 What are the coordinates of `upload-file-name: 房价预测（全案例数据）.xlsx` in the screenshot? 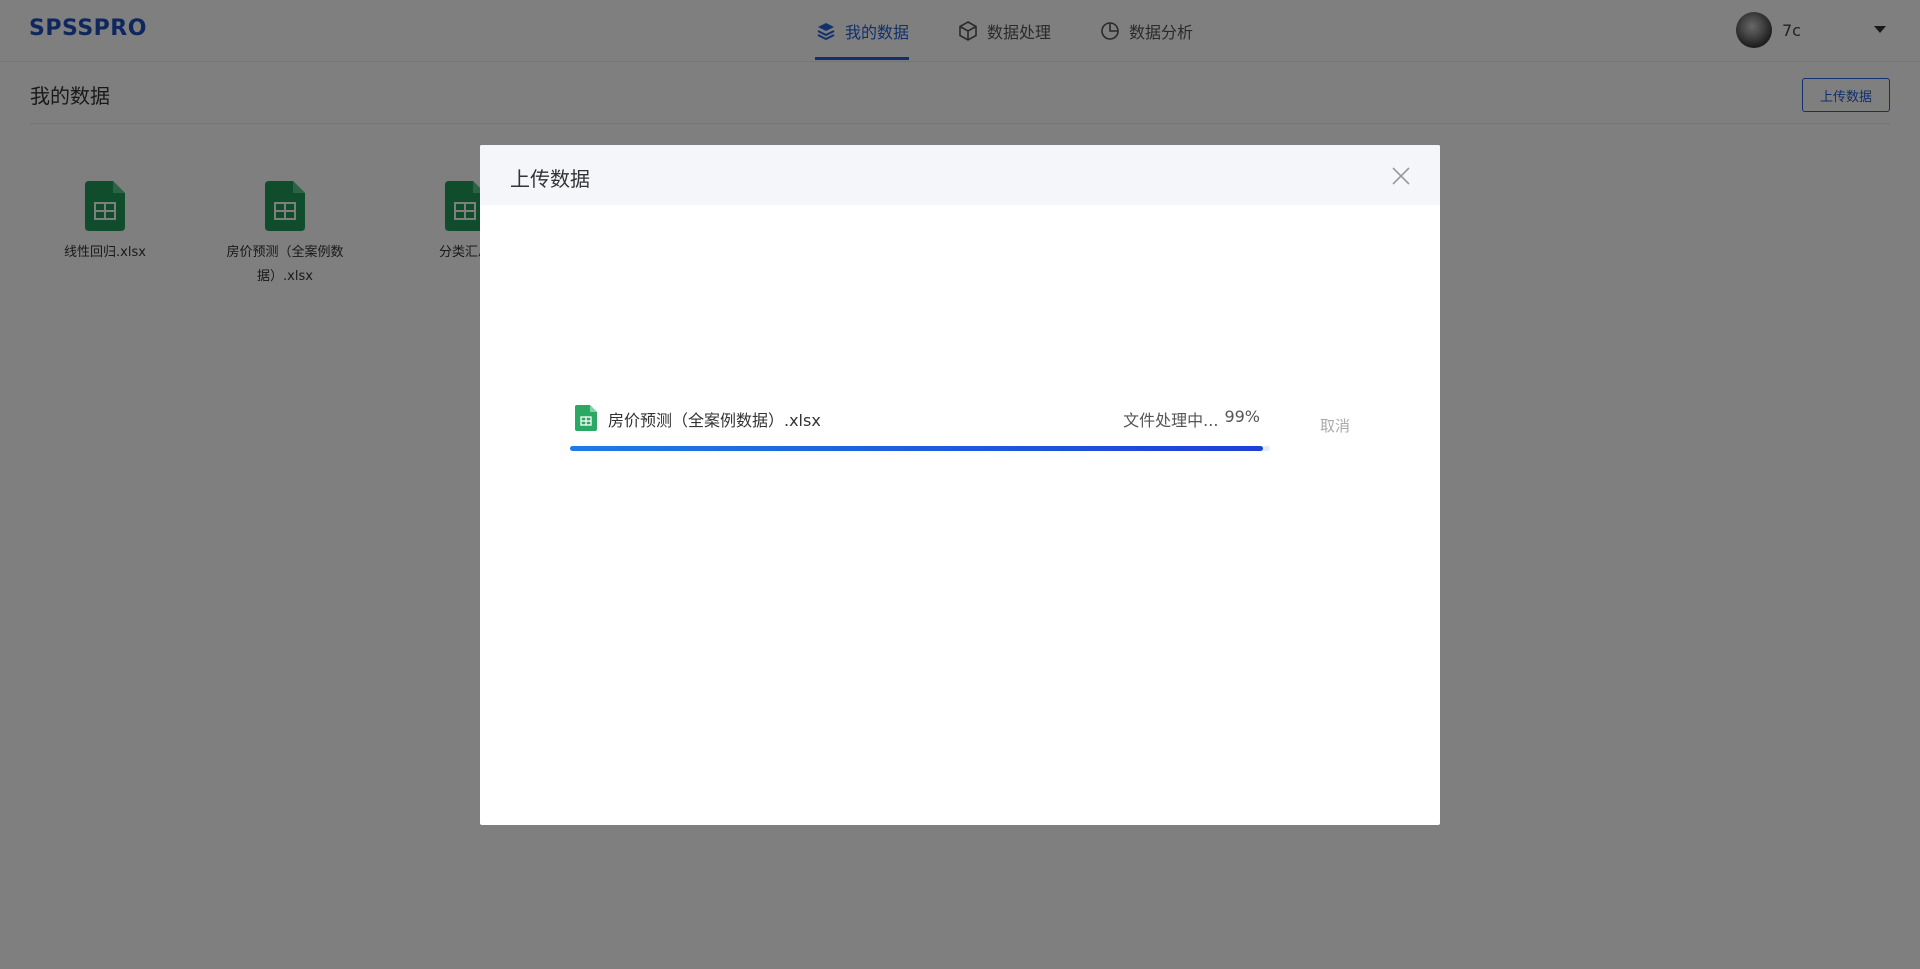 It's located at (714, 420).